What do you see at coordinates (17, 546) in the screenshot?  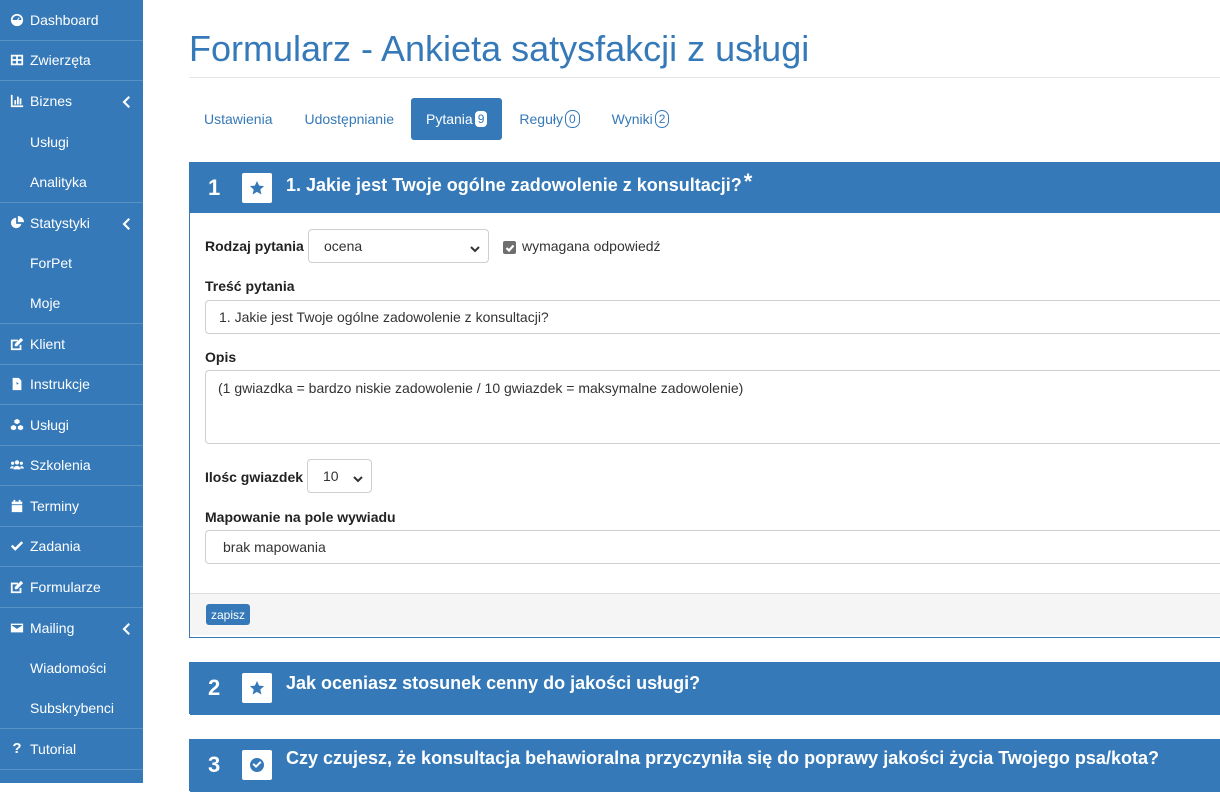 I see `check-icon` at bounding box center [17, 546].